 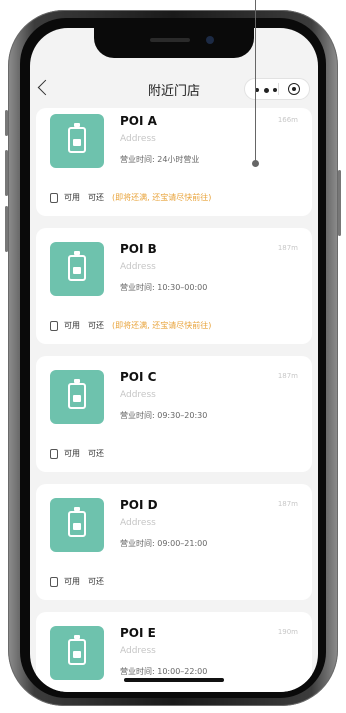 What do you see at coordinates (255, 80) in the screenshot?
I see `annotation-pointer` at bounding box center [255, 80].